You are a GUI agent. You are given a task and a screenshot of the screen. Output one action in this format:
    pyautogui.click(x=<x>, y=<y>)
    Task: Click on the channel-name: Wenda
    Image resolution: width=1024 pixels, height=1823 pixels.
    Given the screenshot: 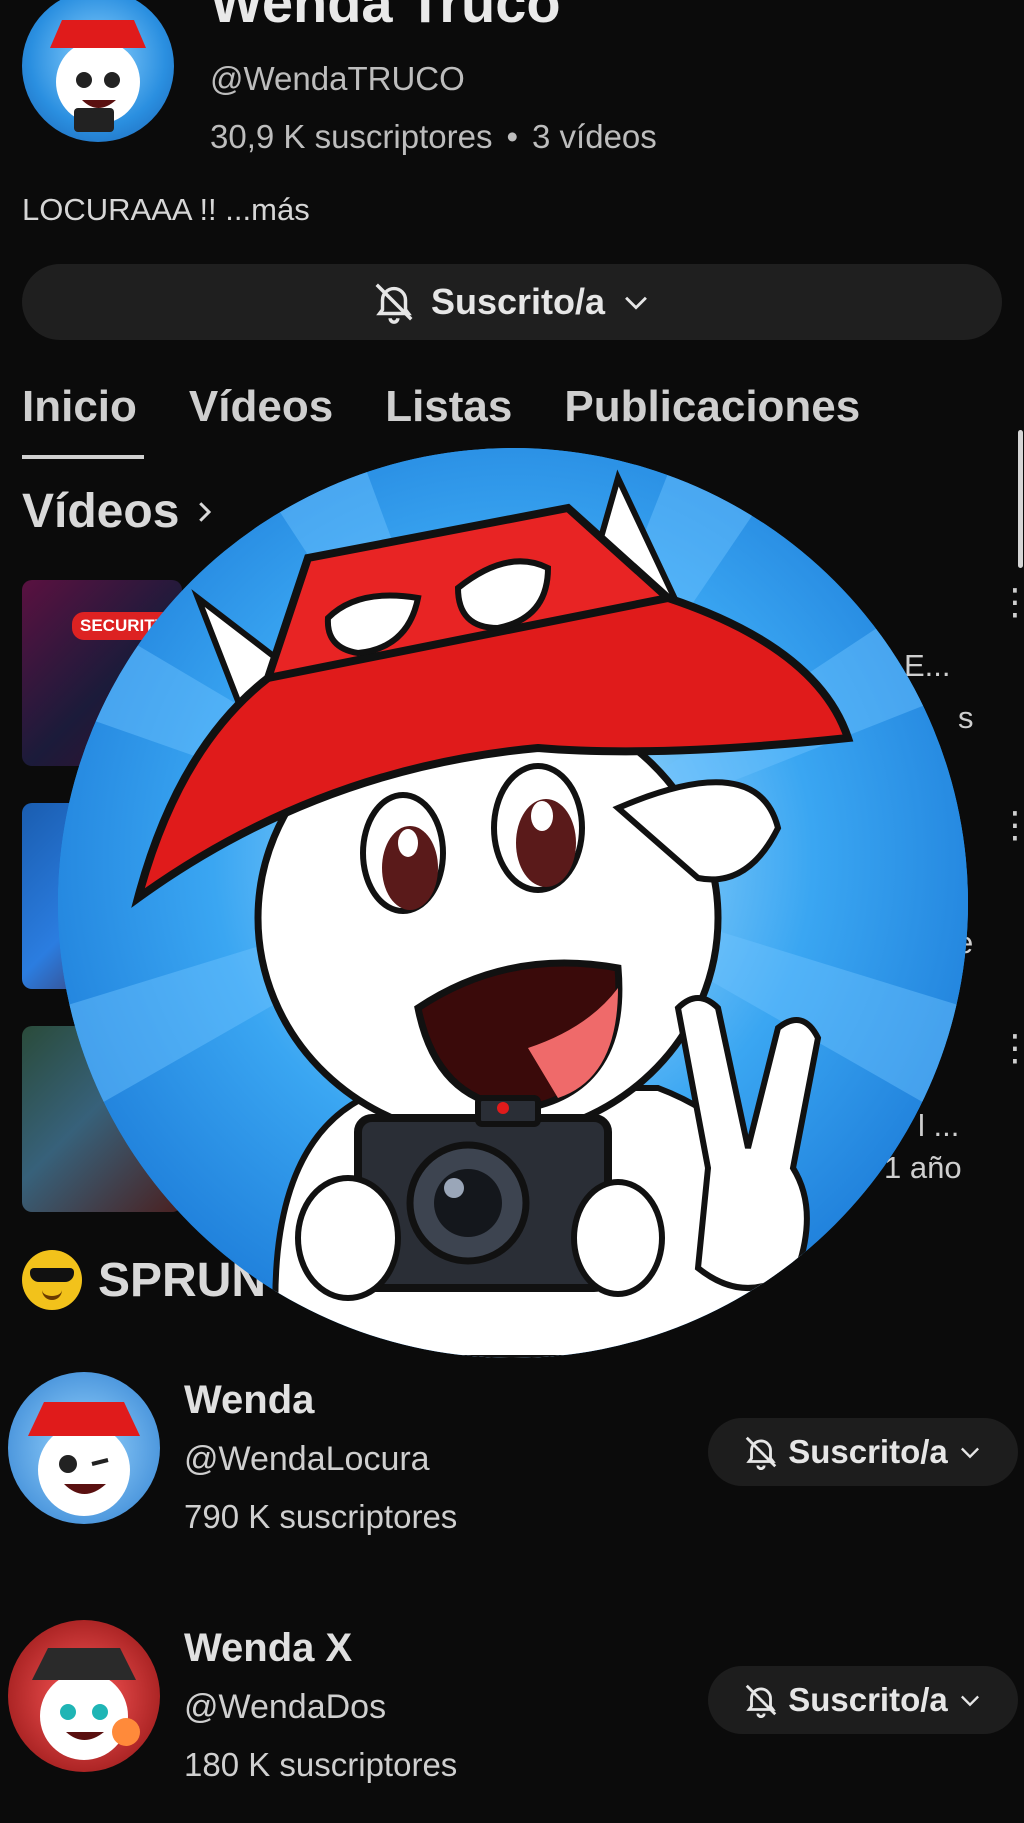 What is the action you would take?
    pyautogui.click(x=249, y=1400)
    